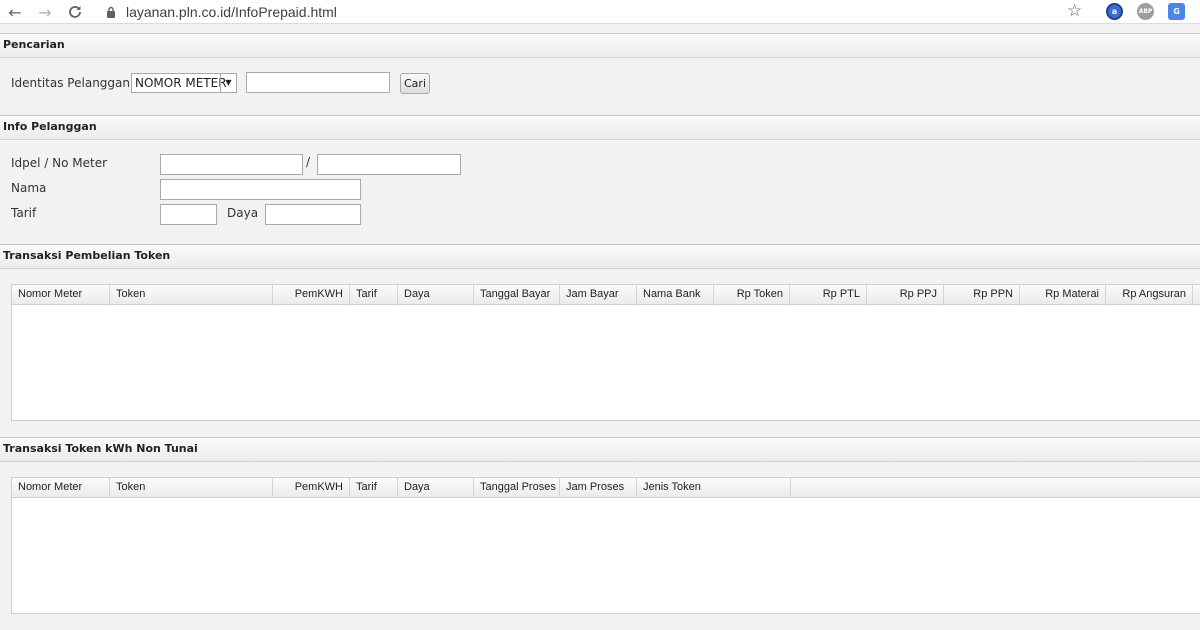  I want to click on column-header: Jenis Token, so click(714, 488).